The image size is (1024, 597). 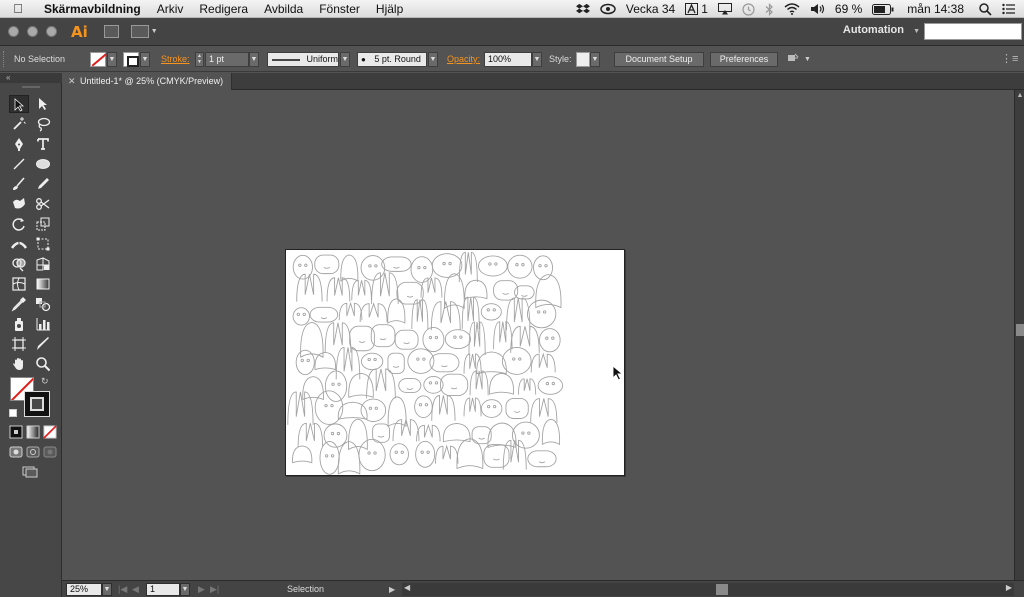 I want to click on graphic-style-swatch, so click(x=583, y=59).